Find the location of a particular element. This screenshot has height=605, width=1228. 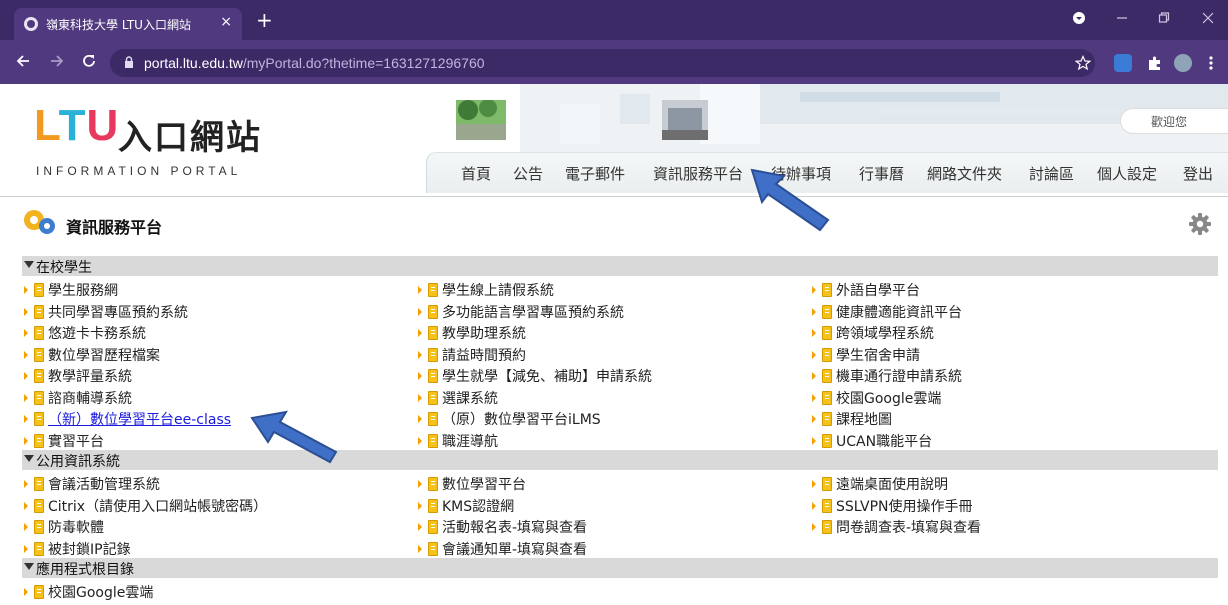

profile-dropdown-icon is located at coordinates (1079, 19).